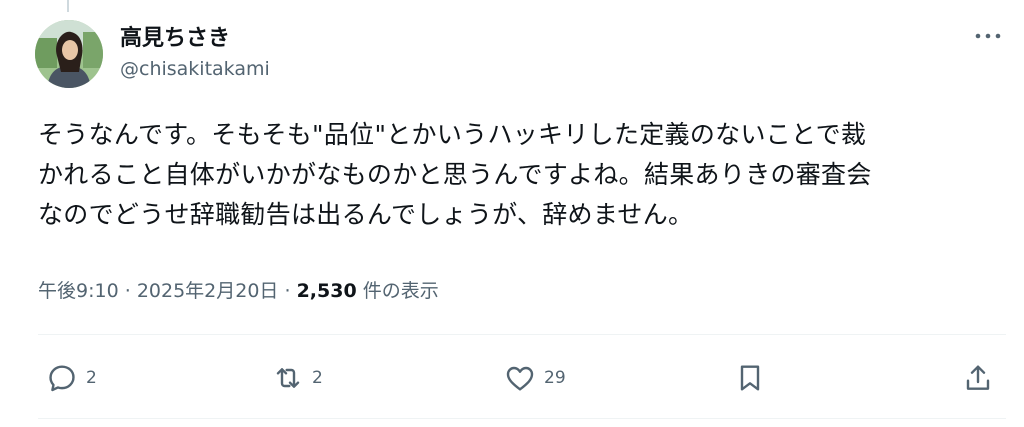  I want to click on post-metadata: 午後9:10 · 2025年2月20日 · 2,530 件の表示, so click(238, 289).